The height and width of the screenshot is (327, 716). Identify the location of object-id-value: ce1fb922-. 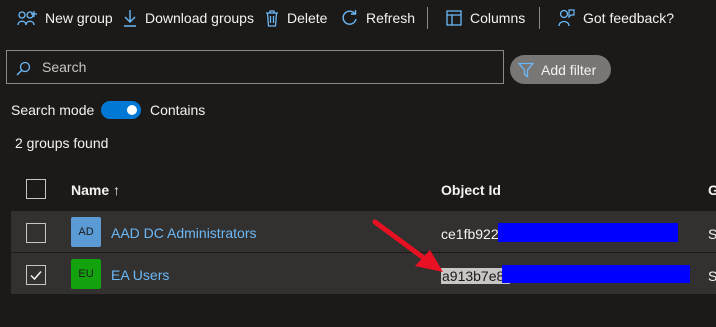
(472, 234).